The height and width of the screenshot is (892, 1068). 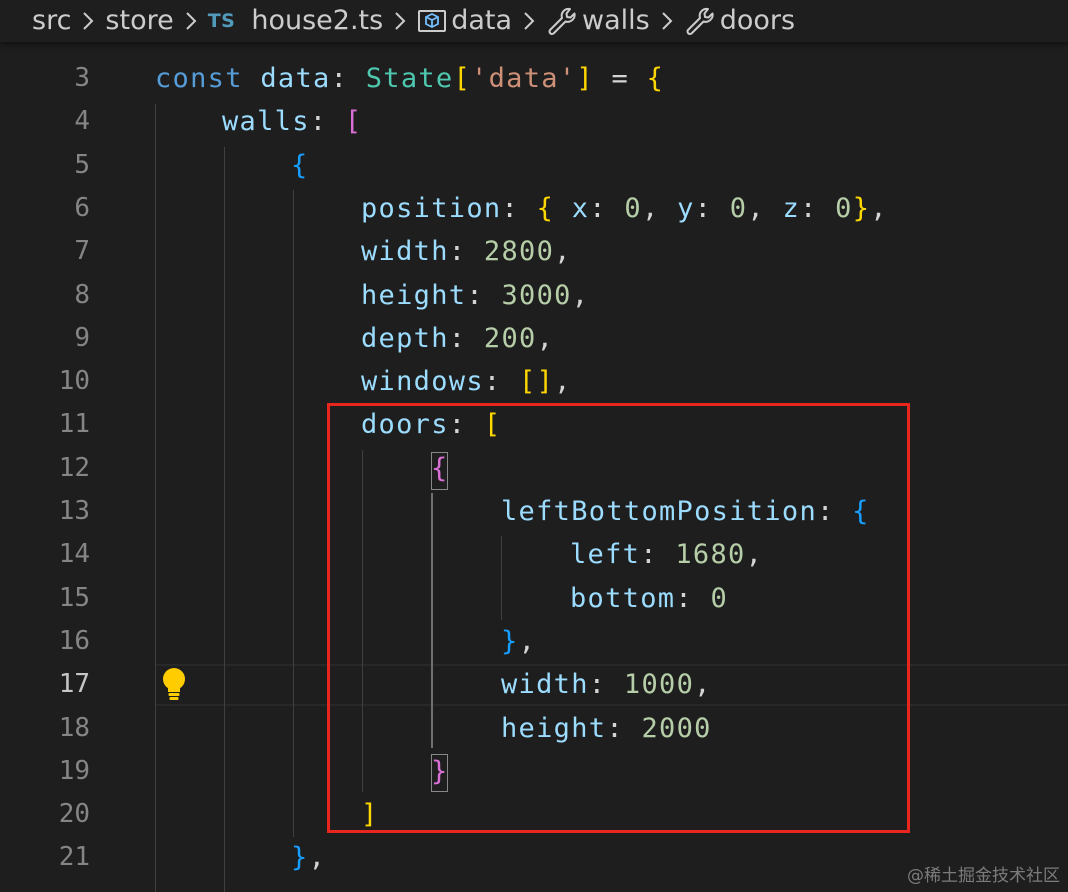 What do you see at coordinates (74, 727) in the screenshot?
I see `line-number: 18` at bounding box center [74, 727].